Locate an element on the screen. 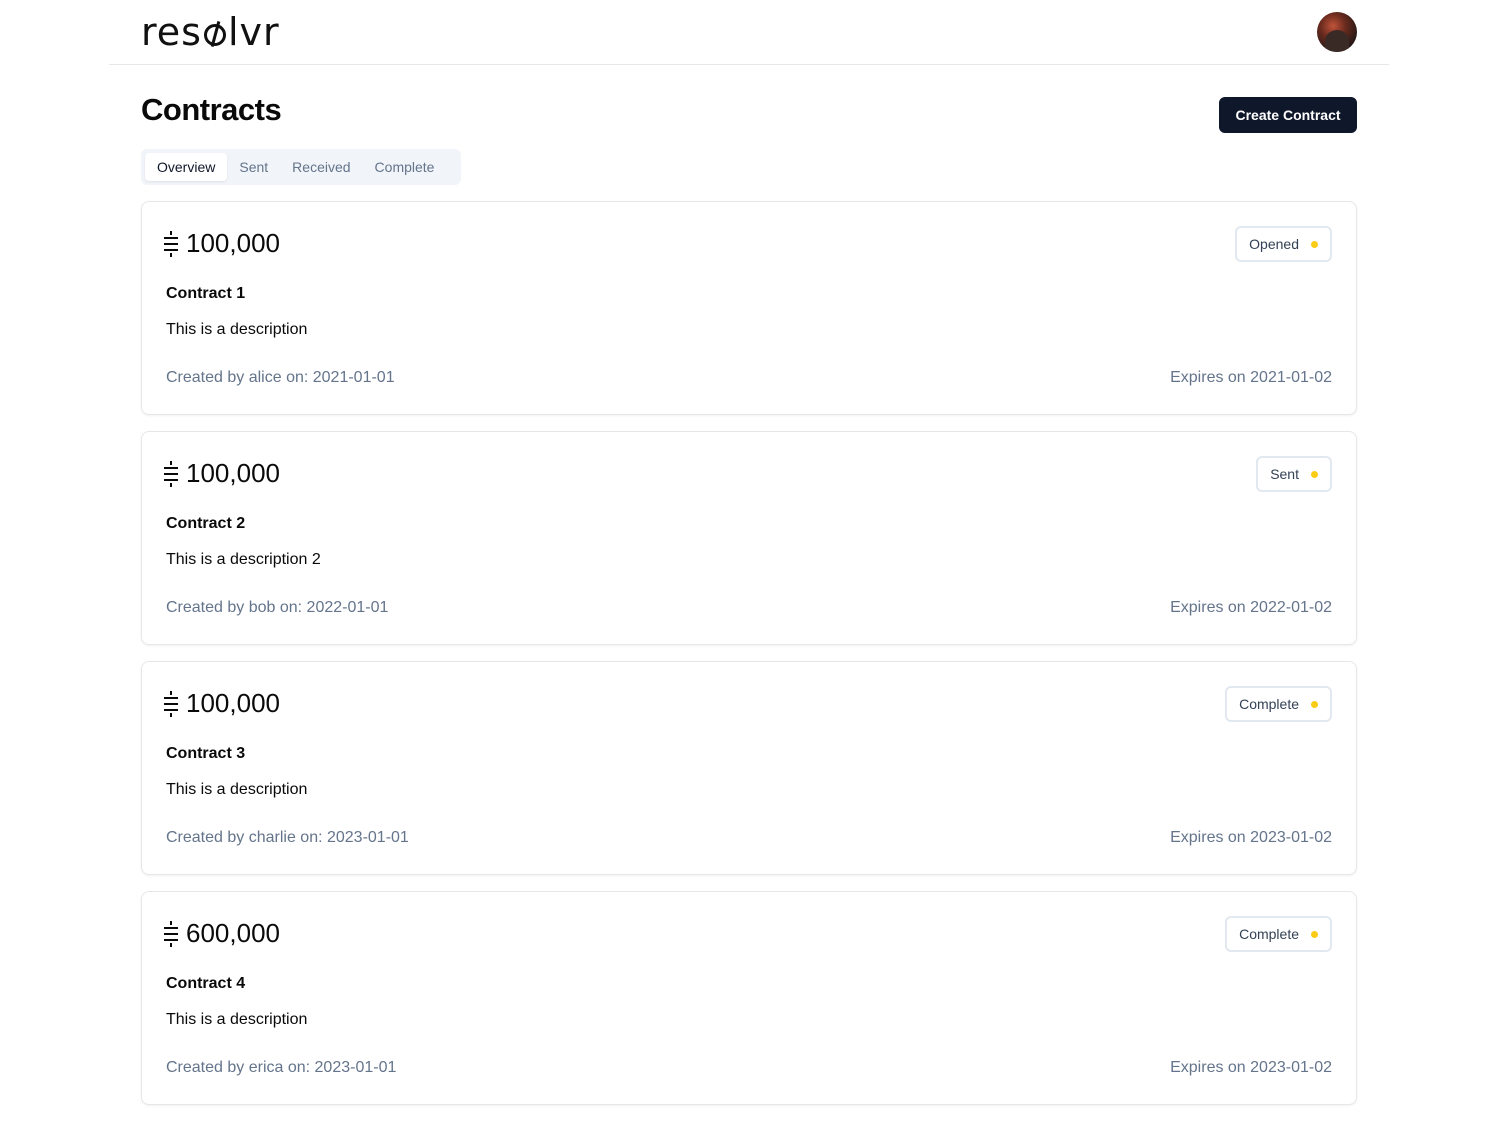 The width and height of the screenshot is (1512, 1134). logo-o-icon is located at coordinates (214, 35).